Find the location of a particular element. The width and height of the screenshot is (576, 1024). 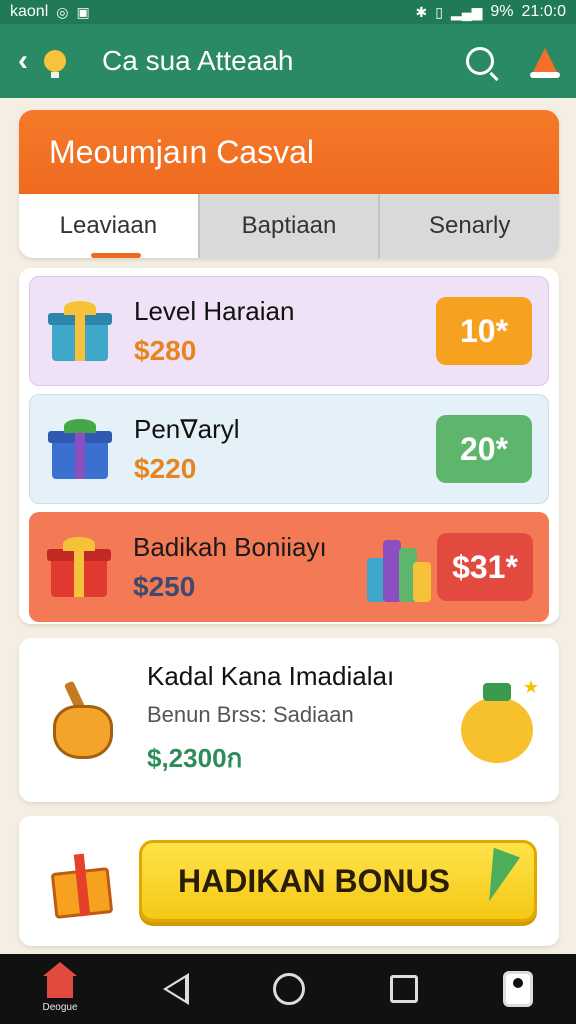

tab-bar: Leaviaan Baptiaan Senarly is located at coordinates (289, 226).